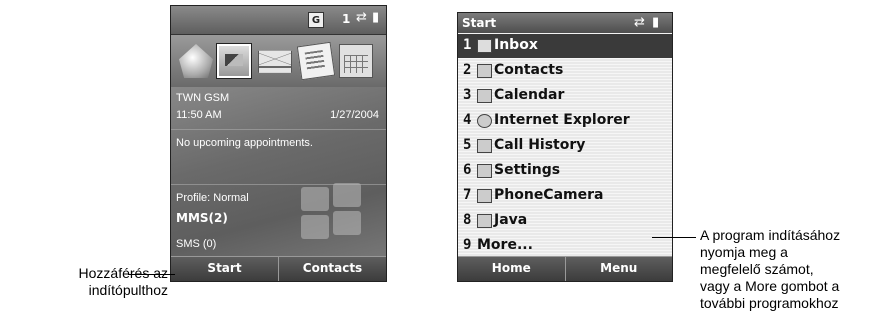 This screenshot has width=889, height=312. What do you see at coordinates (212, 198) in the screenshot?
I see `profile-label: Profile: Normal` at bounding box center [212, 198].